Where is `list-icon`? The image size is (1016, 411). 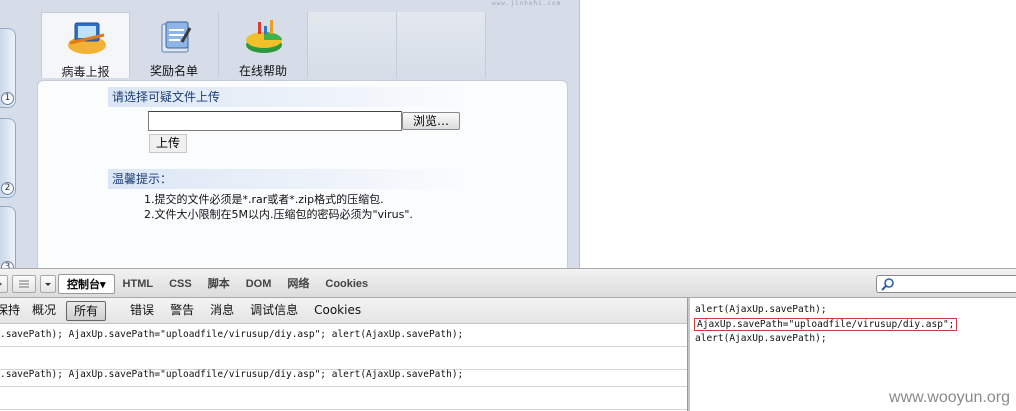 list-icon is located at coordinates (24, 284).